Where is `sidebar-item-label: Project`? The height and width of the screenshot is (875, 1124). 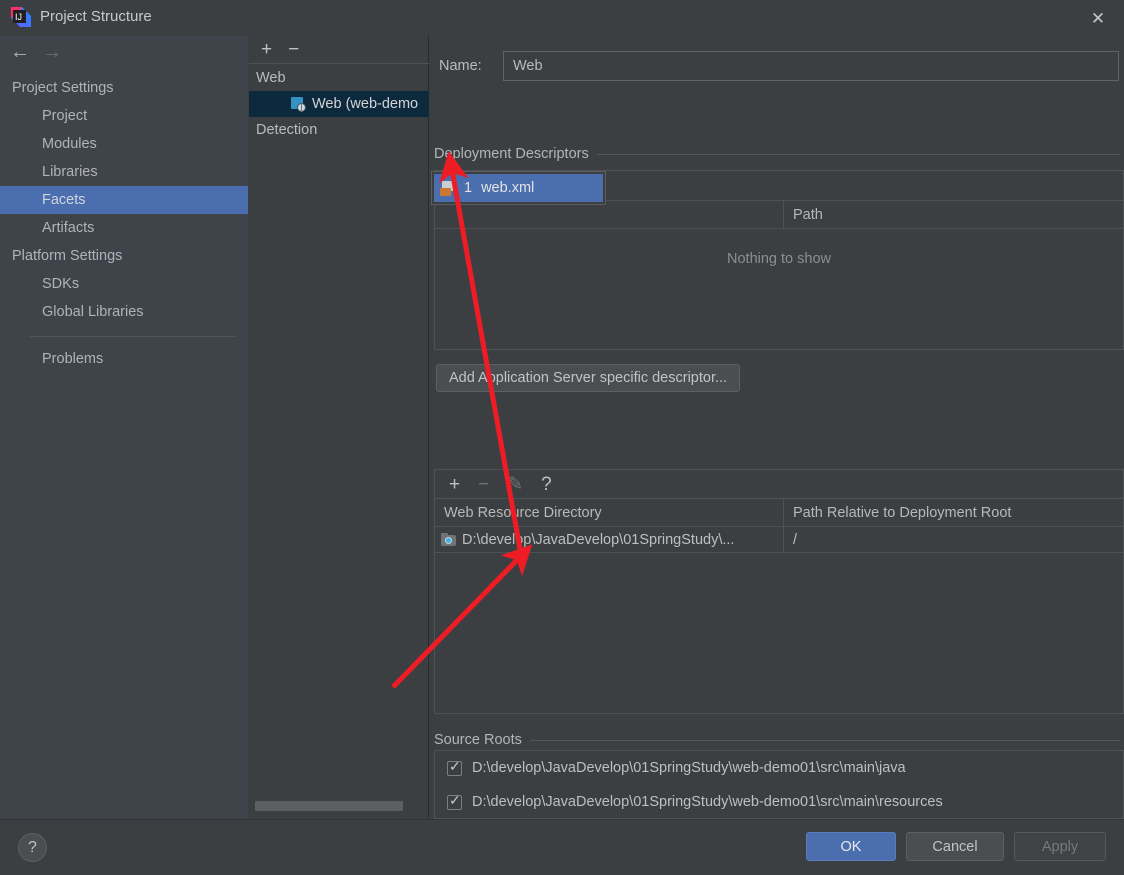 sidebar-item-label: Project is located at coordinates (65, 116).